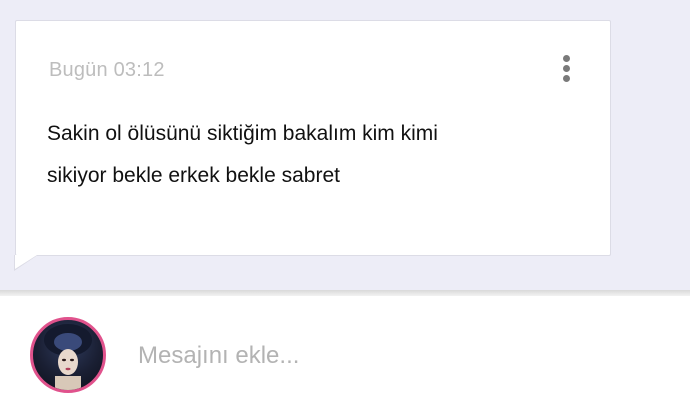 Image resolution: width=690 pixels, height=403 pixels. What do you see at coordinates (26, 262) in the screenshot?
I see `bubble-tail` at bounding box center [26, 262].